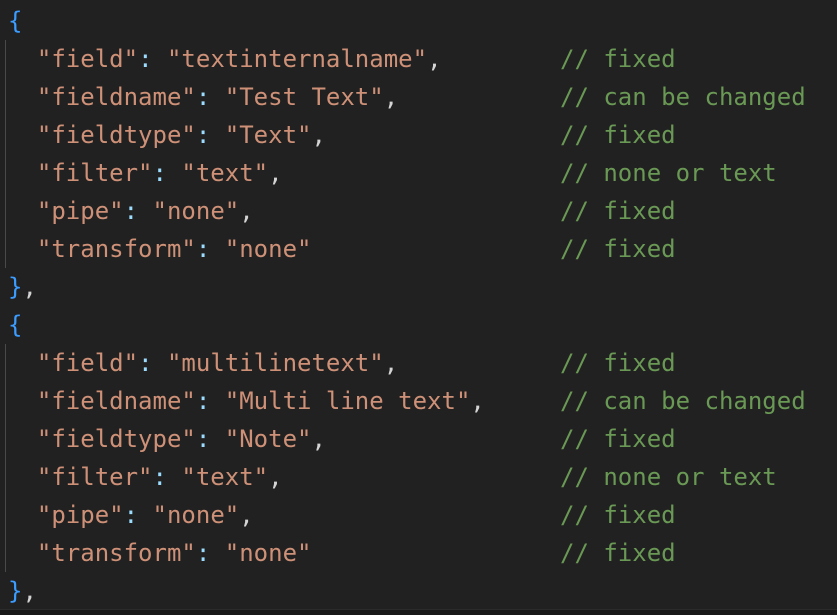 This screenshot has height=615, width=837. Describe the element at coordinates (87, 59) in the screenshot. I see `json-key-token: "field"` at that location.